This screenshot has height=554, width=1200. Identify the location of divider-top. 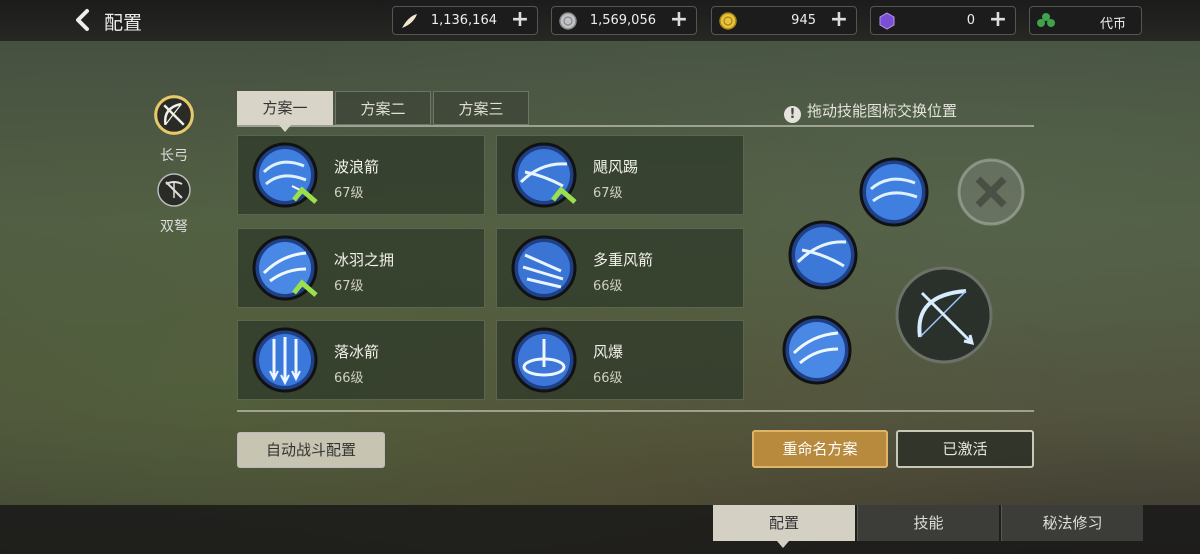
(635, 126).